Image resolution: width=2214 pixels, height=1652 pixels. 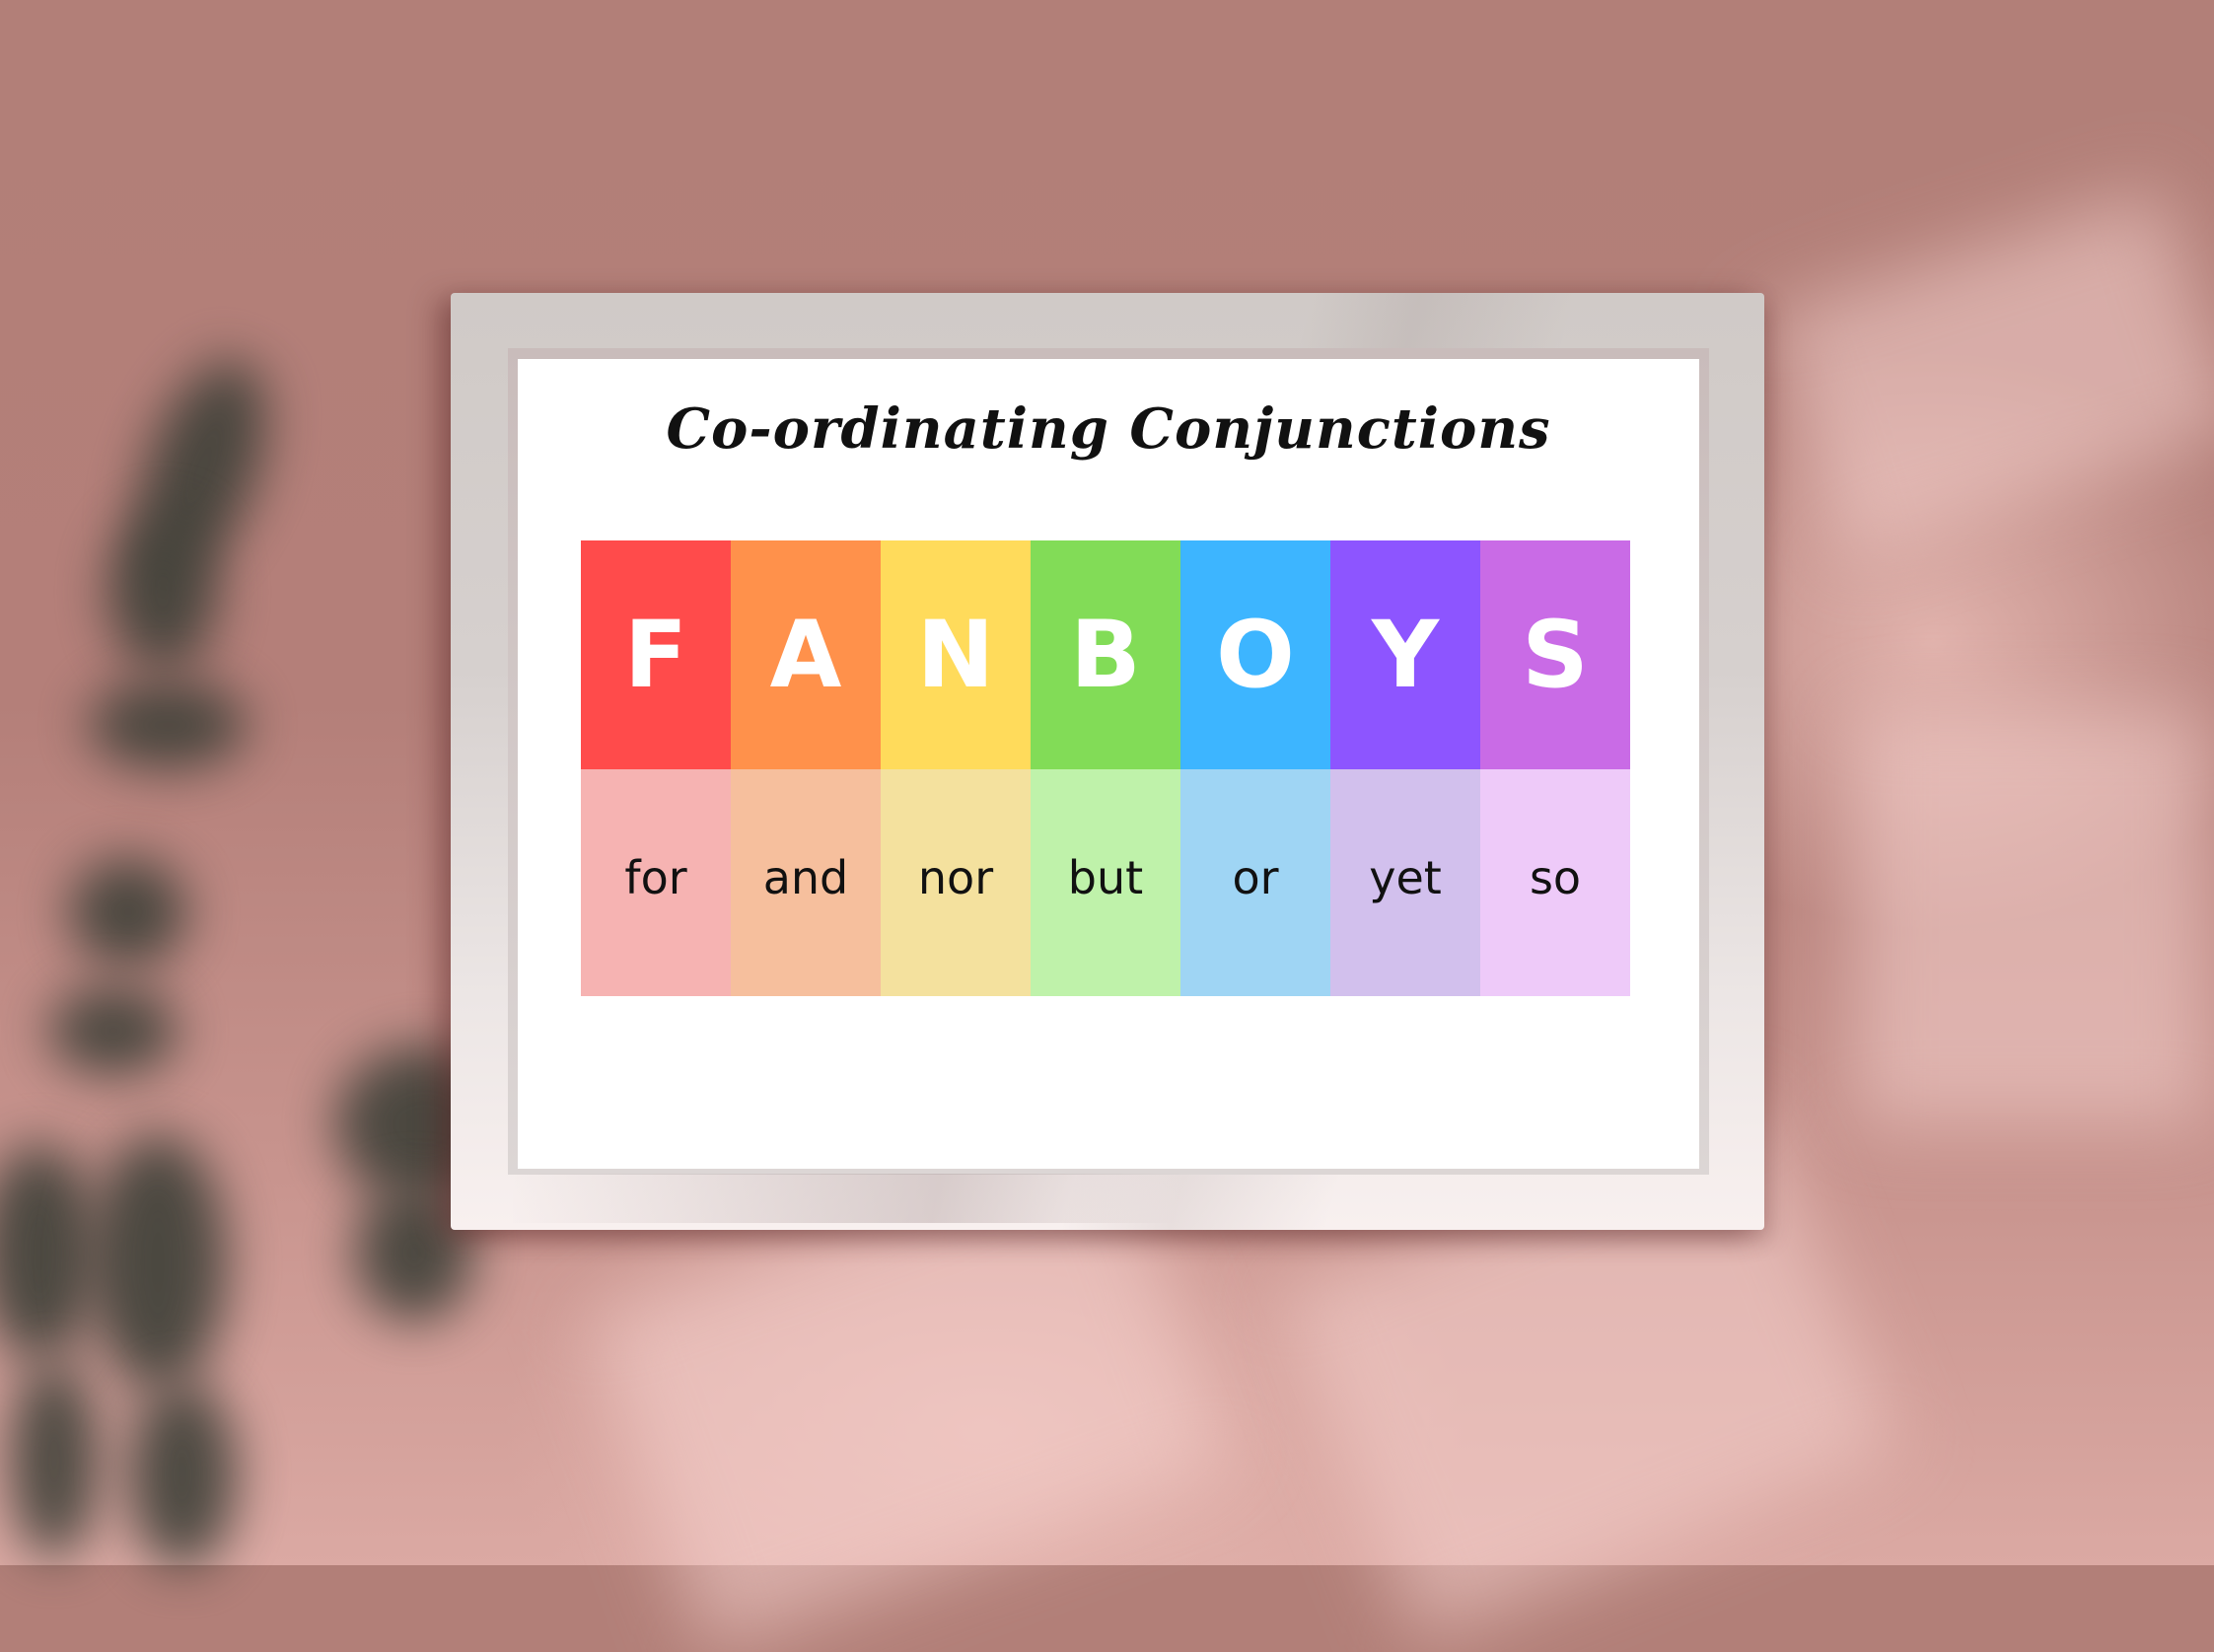 I want to click on conjunction-word: yet, so click(x=1406, y=878).